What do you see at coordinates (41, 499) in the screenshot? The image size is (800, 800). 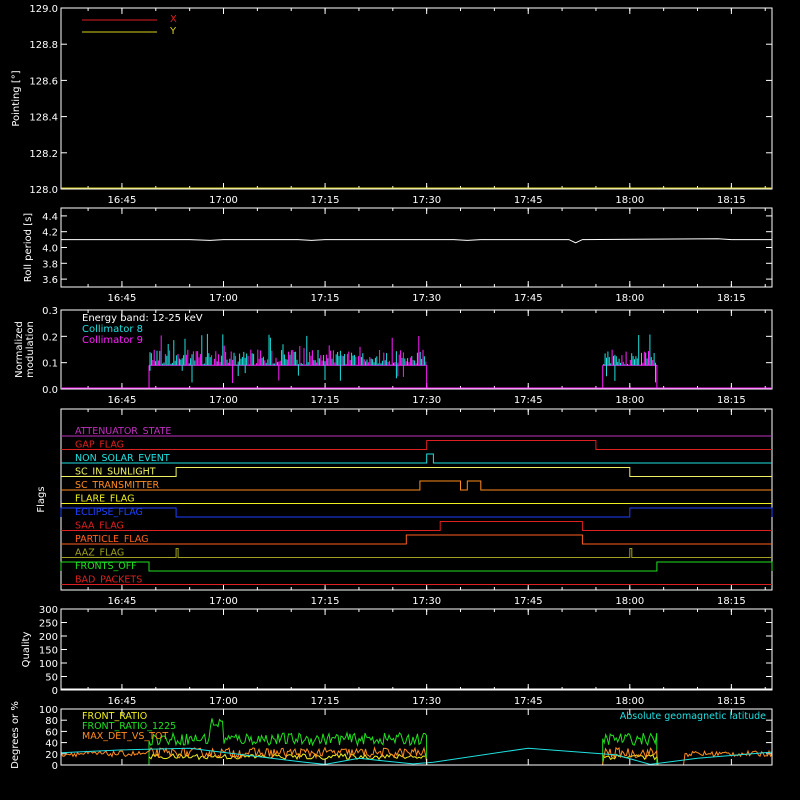 I see `y-axis-label: Flags` at bounding box center [41, 499].